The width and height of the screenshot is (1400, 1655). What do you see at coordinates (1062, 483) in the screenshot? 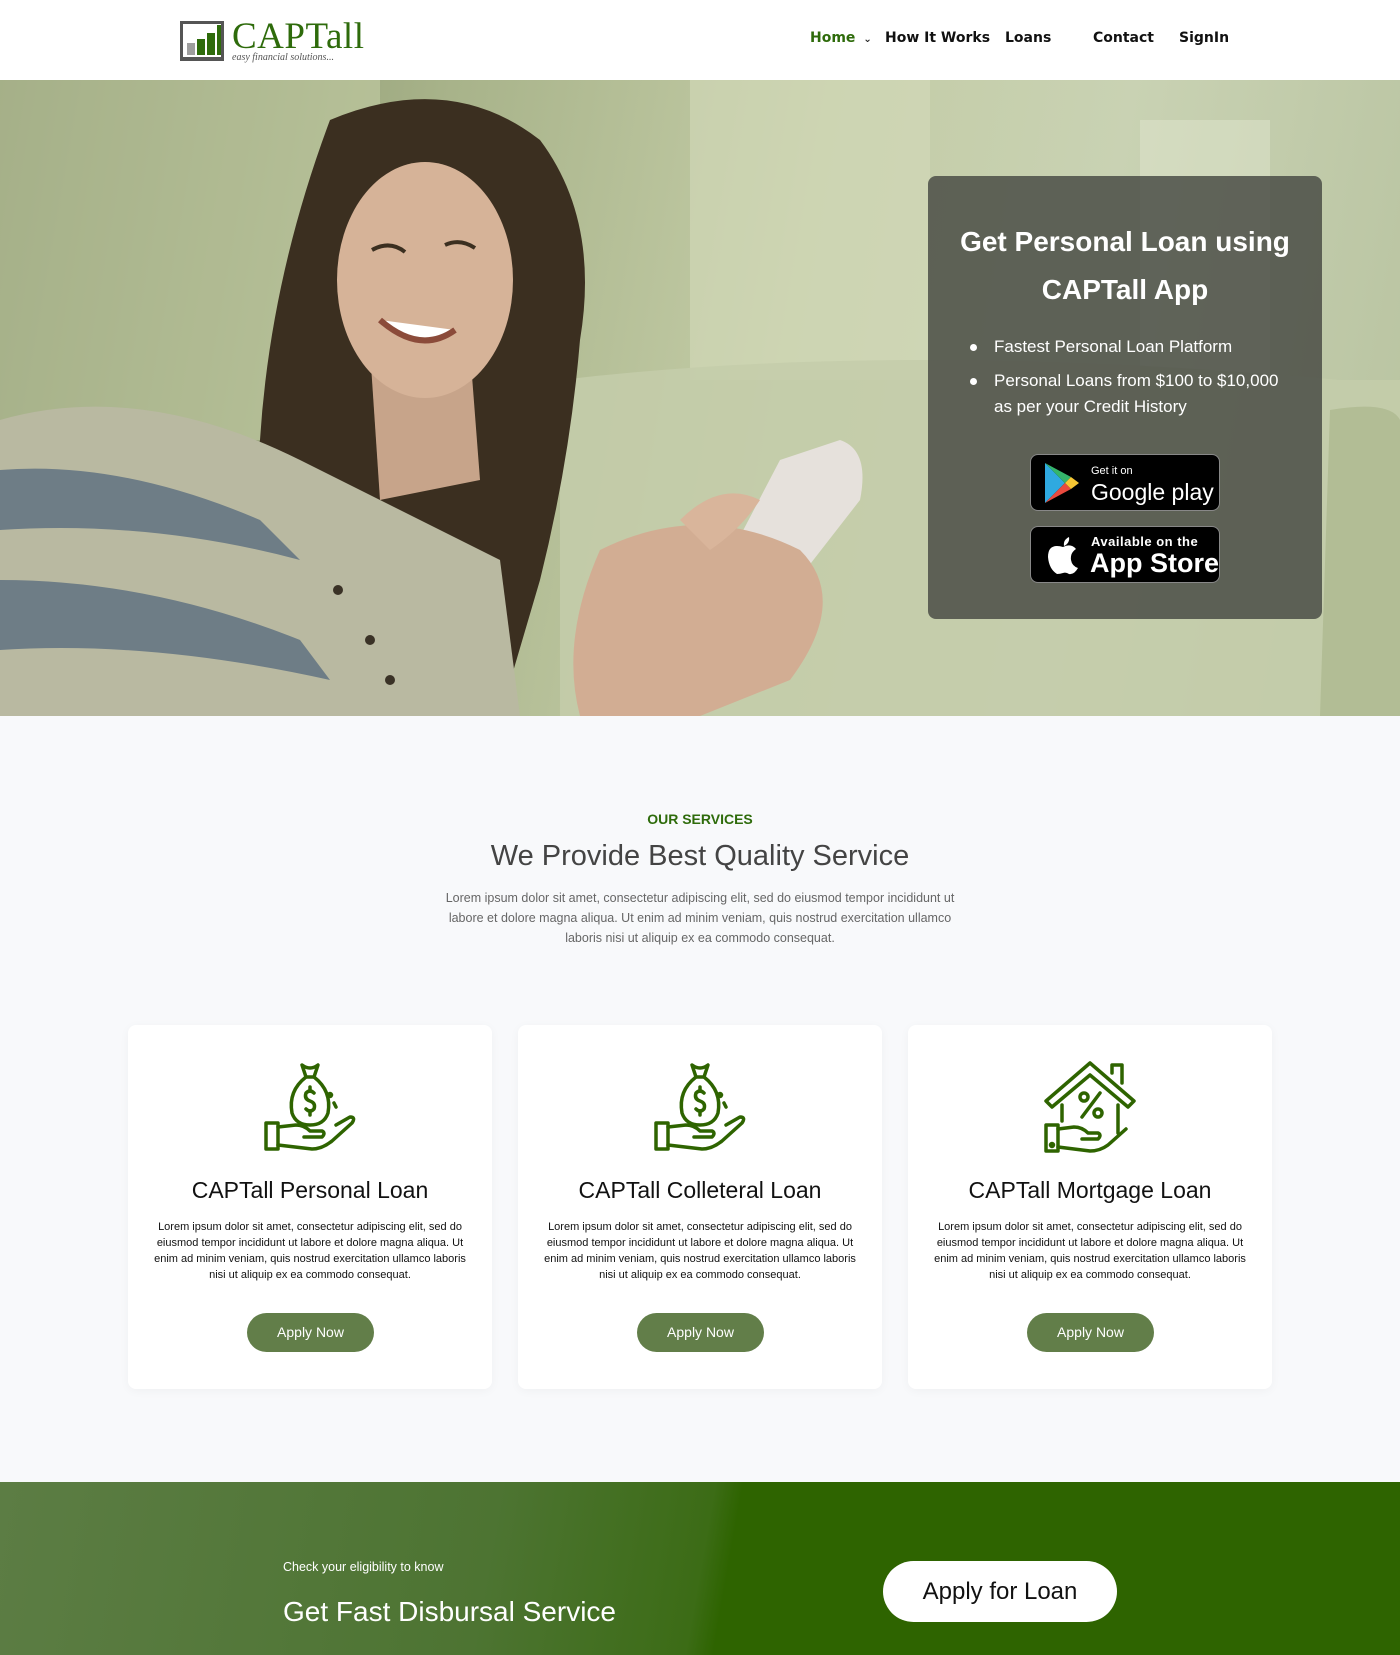
I see `google-play-icon` at bounding box center [1062, 483].